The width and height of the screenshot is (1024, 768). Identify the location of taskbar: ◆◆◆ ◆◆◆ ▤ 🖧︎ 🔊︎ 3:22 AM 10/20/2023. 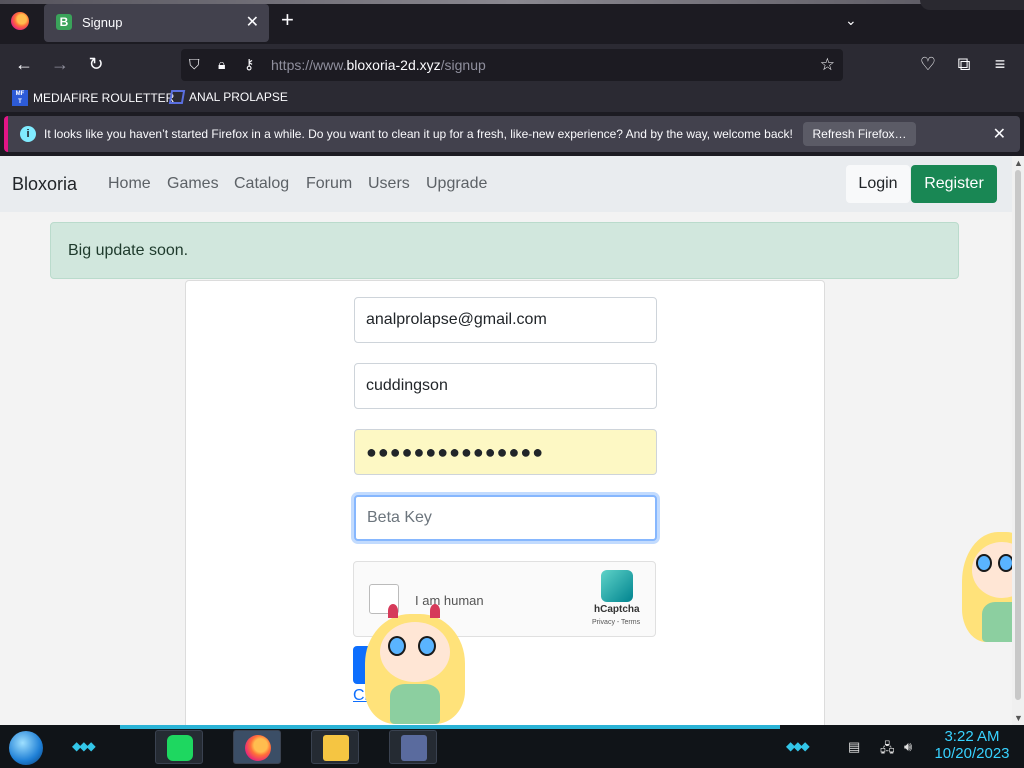
(512, 746).